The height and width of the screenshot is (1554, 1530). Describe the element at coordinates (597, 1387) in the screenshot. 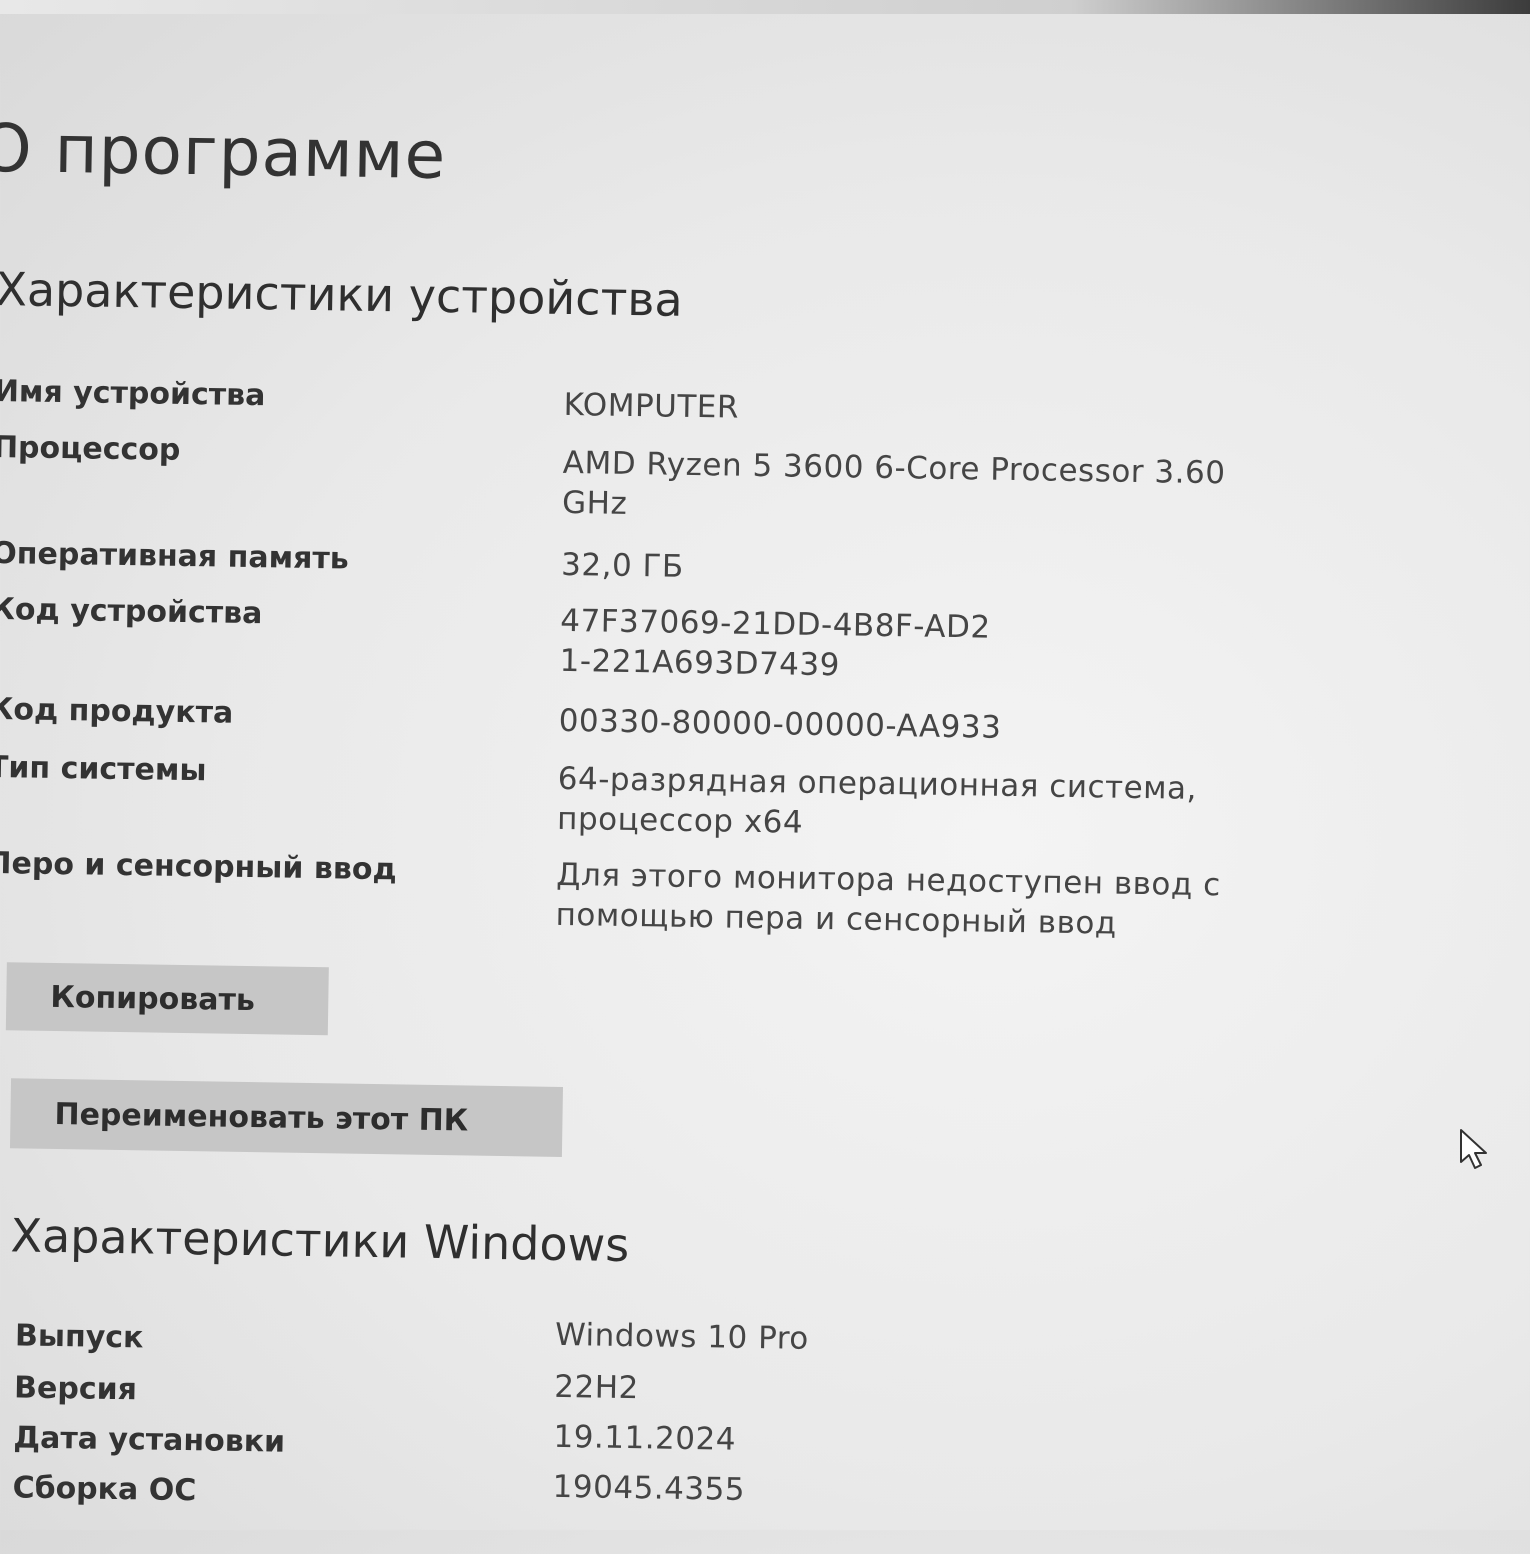

I see `spec-value: 22H2` at that location.